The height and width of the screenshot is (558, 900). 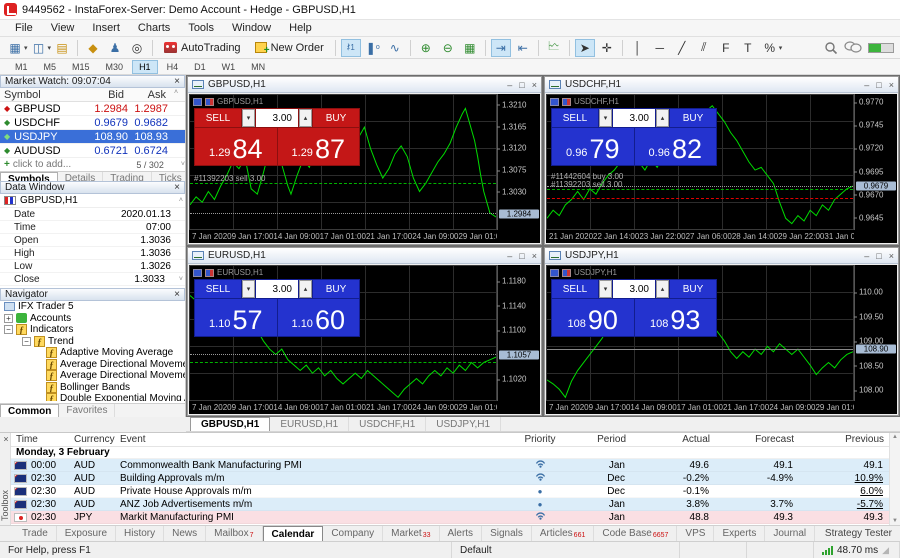 I want to click on tf-m30: M30, so click(x=115, y=67).